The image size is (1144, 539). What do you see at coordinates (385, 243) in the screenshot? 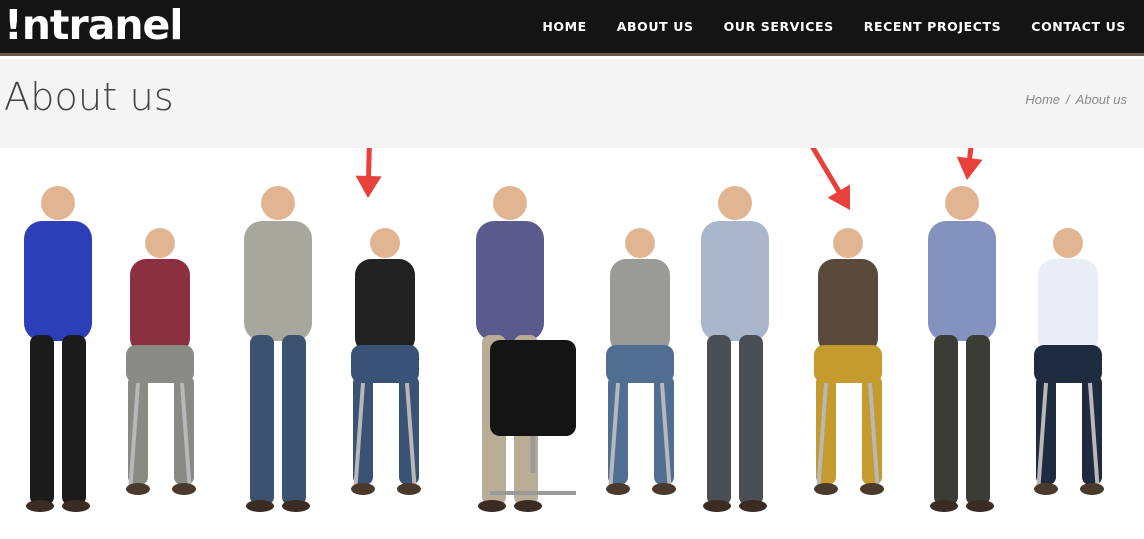
I see `person-4-head` at bounding box center [385, 243].